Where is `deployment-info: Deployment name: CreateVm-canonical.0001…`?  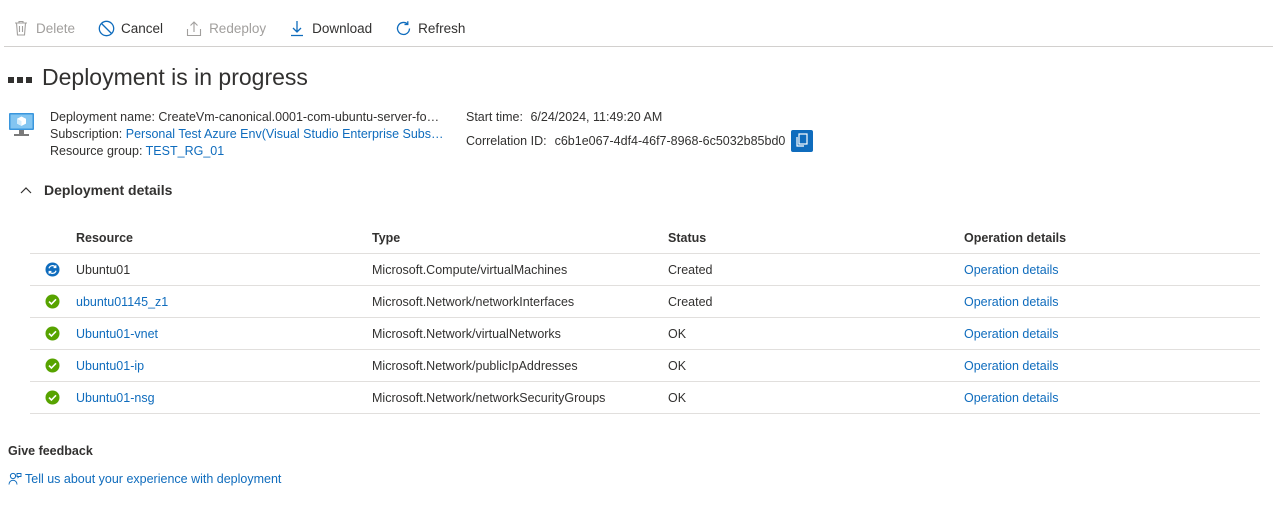 deployment-info: Deployment name: CreateVm-canonical.0001… is located at coordinates (247, 134).